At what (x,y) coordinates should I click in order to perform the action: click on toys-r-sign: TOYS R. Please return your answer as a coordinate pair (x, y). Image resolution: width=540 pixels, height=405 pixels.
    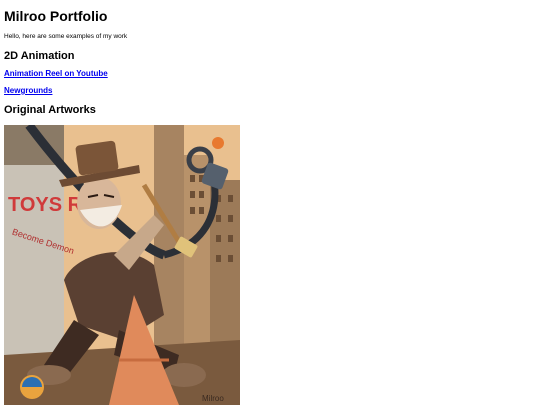
    Looking at the image, I should click on (45, 205).